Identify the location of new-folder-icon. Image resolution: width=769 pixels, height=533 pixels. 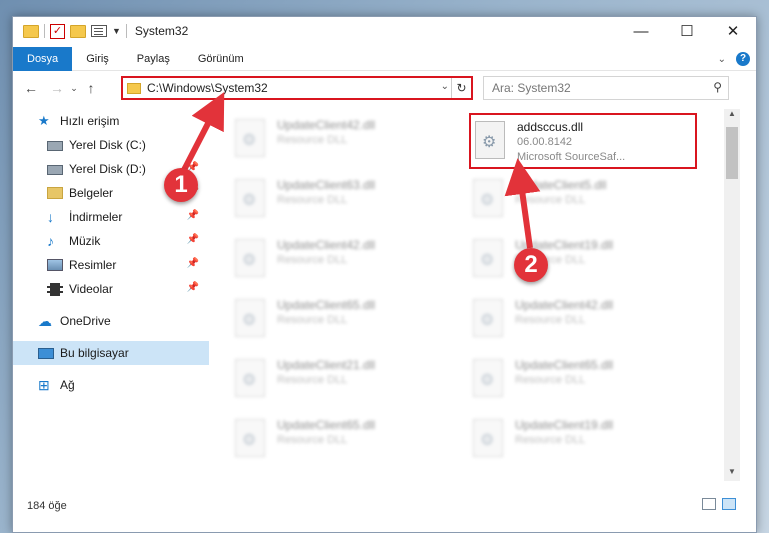
(78, 31).